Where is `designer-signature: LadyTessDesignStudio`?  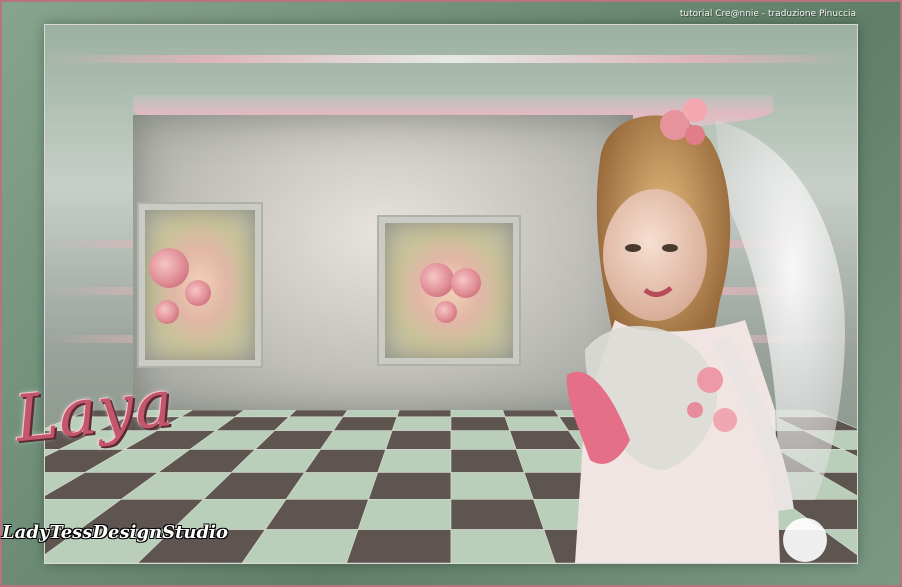
designer-signature: LadyTessDesignStudio is located at coordinates (115, 532).